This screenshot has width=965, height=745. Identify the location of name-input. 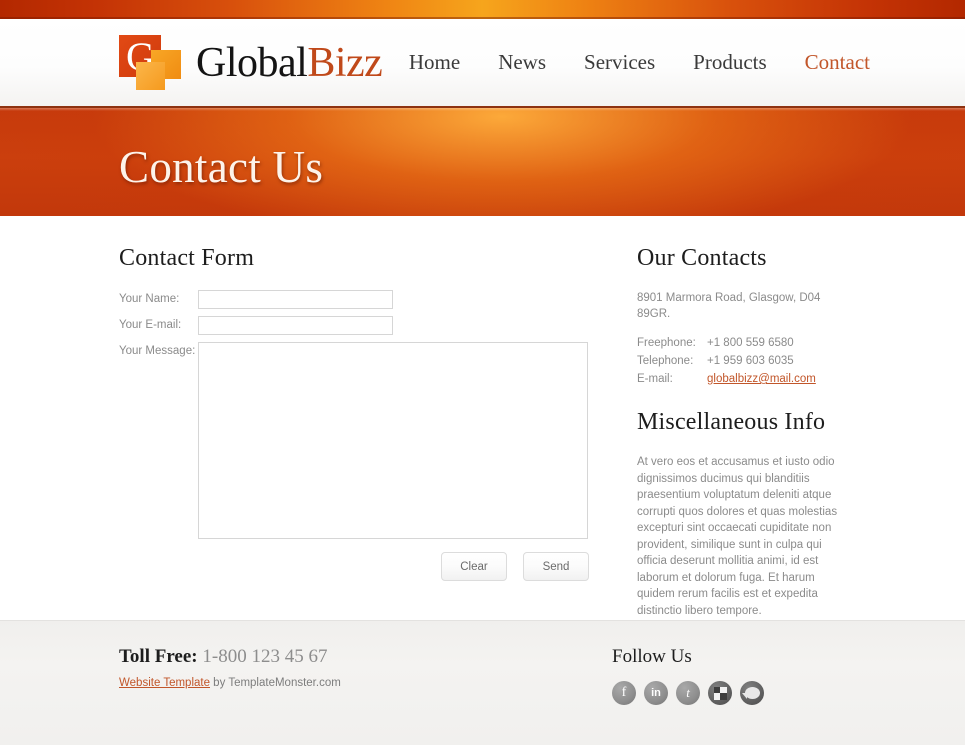
(295, 299).